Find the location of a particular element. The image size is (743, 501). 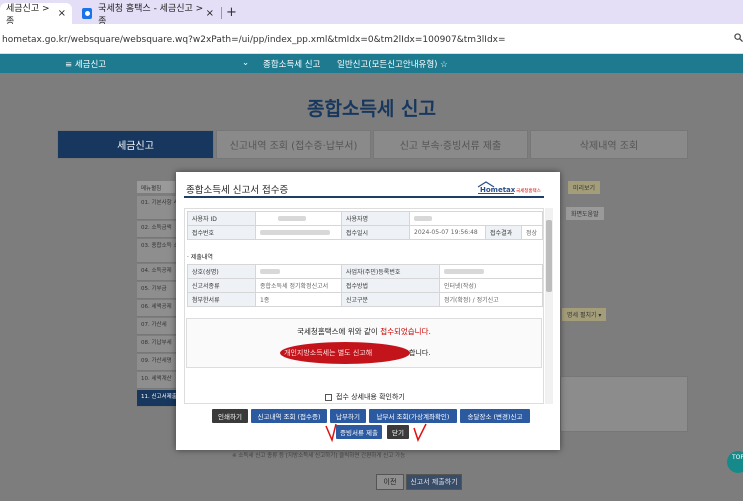

local-tax-notice: 개인지방소득세는 별도 신고해 is located at coordinates (328, 353).